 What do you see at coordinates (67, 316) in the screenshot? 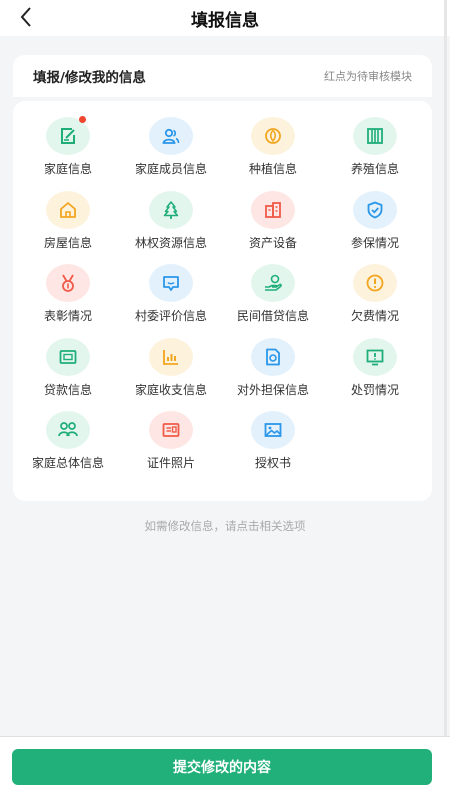
I see `grid-item-label: 表彰情况` at bounding box center [67, 316].